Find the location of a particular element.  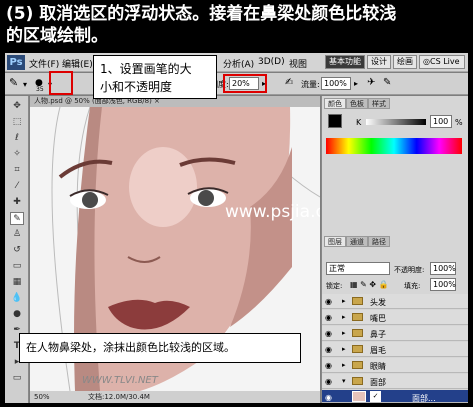

cslive-button: ◎CS Live is located at coordinates (442, 62).